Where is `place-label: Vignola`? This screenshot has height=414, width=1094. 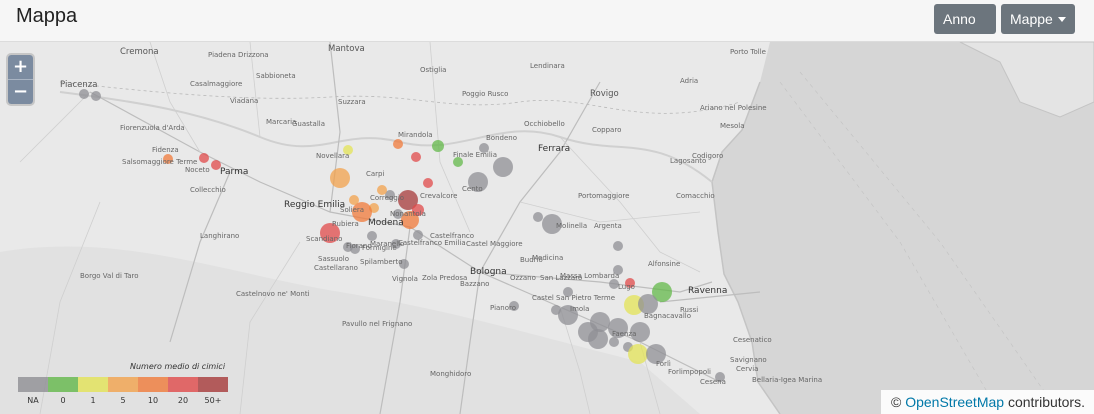 place-label: Vignola is located at coordinates (405, 279).